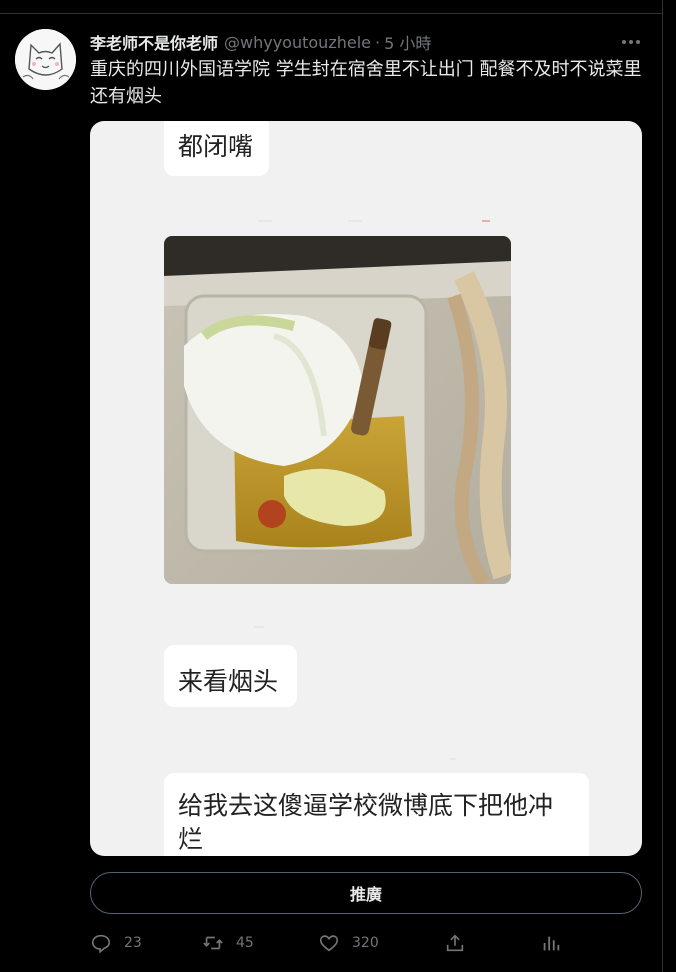 Image resolution: width=676 pixels, height=972 pixels. What do you see at coordinates (297, 42) in the screenshot?
I see `author-handle: @whyyoutouzhele` at bounding box center [297, 42].